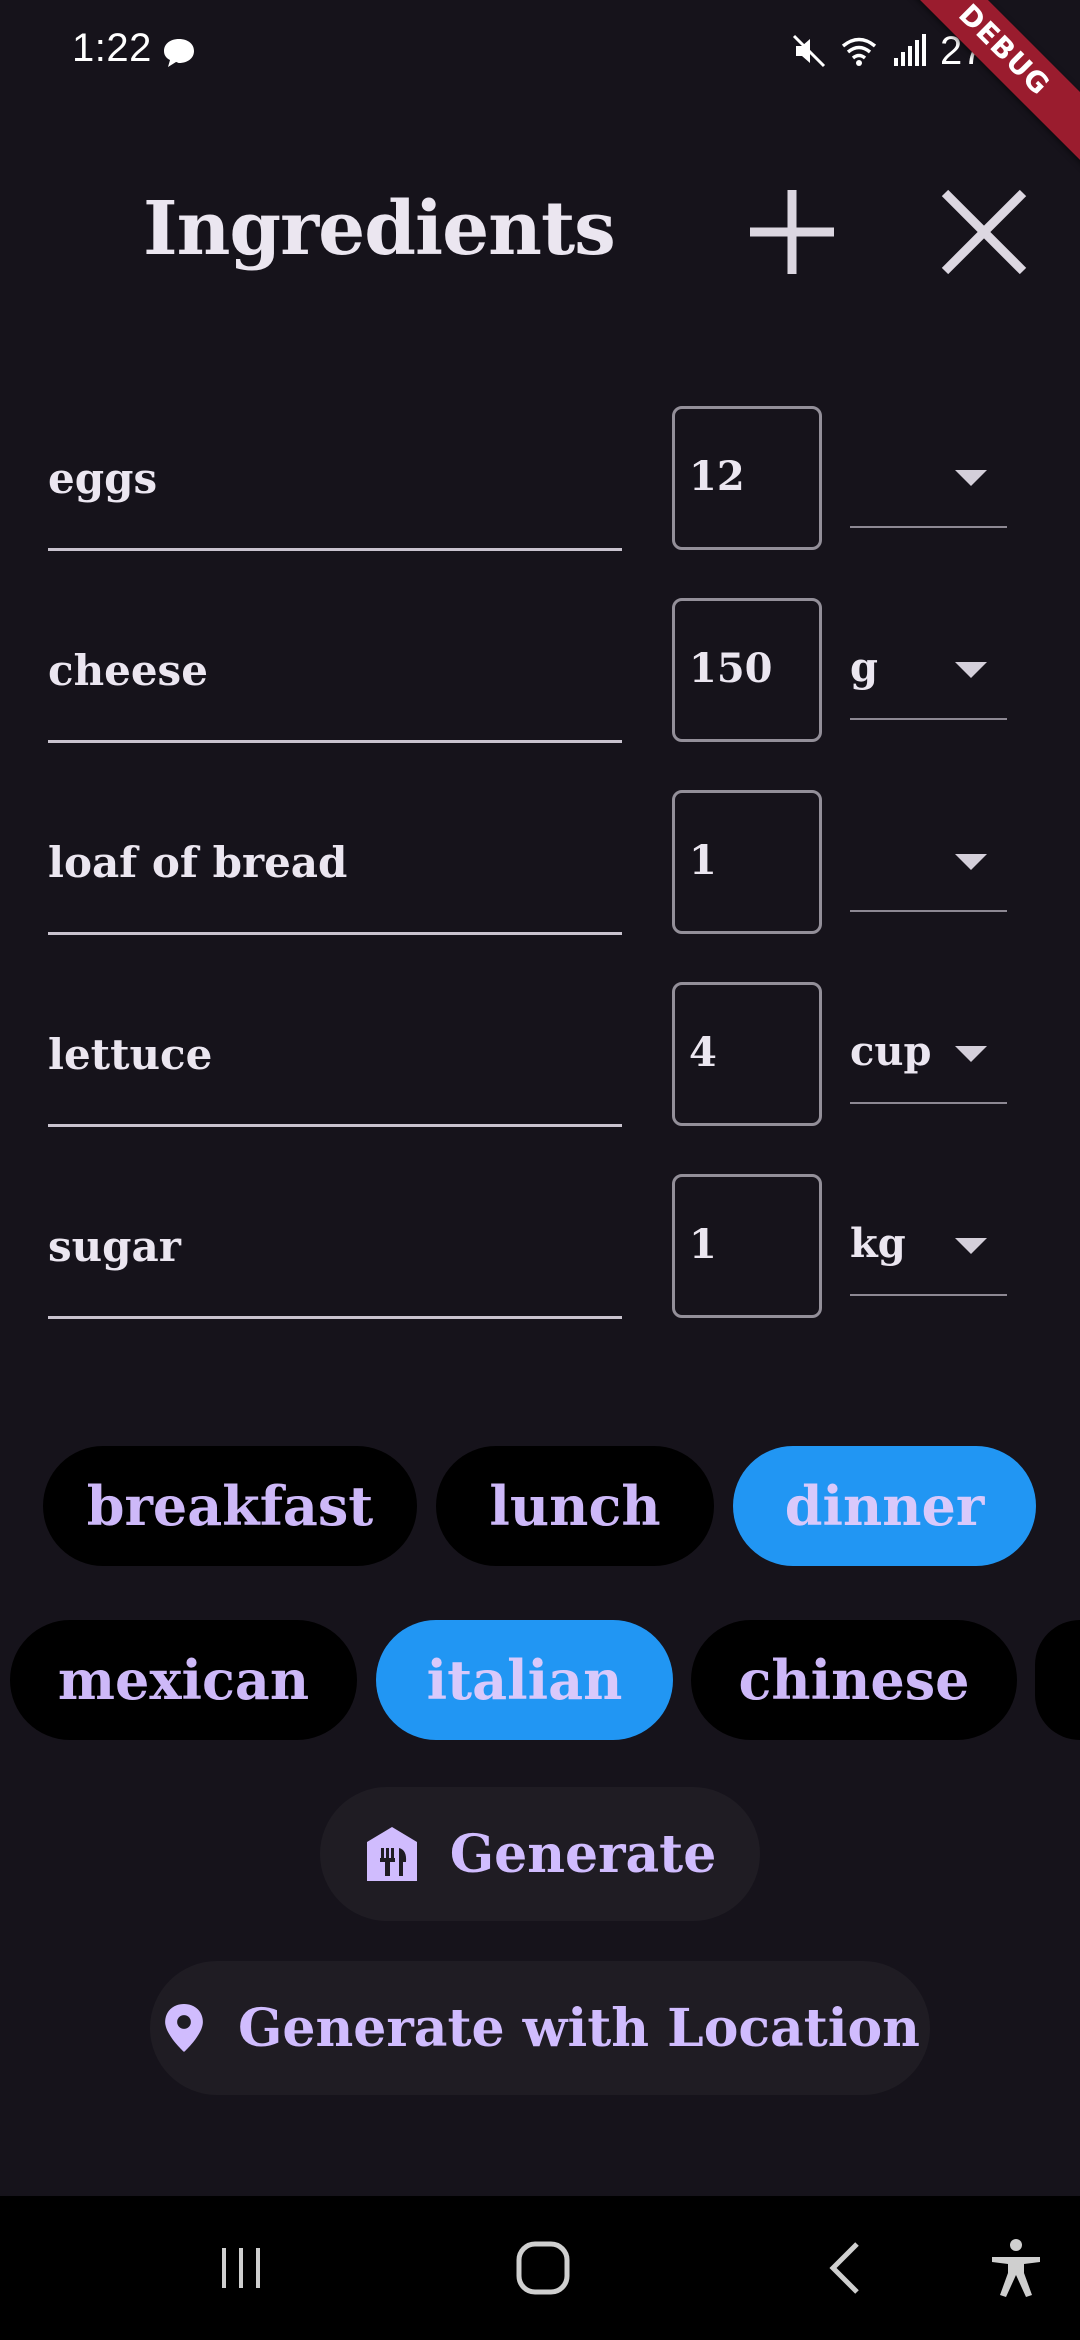 This screenshot has width=1080, height=2340. I want to click on ingredient-name: eggs, so click(103, 478).